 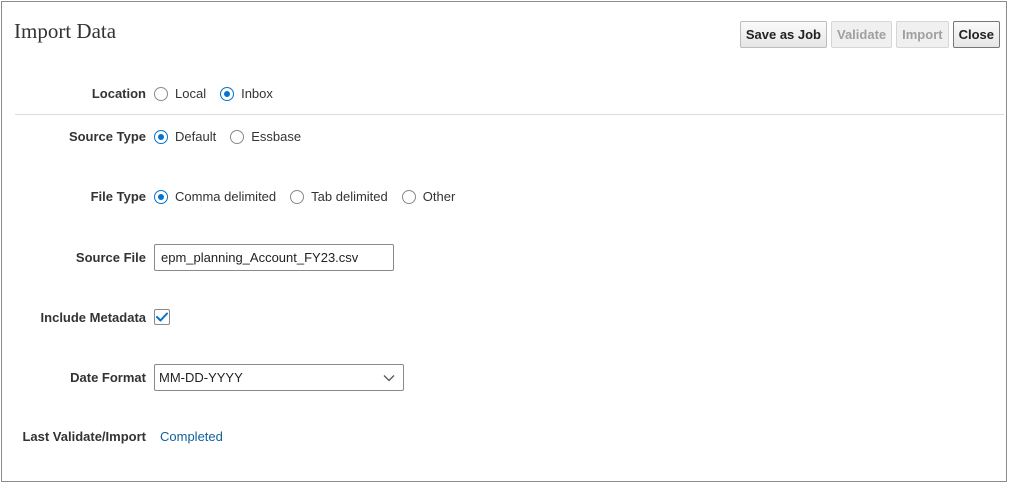 What do you see at coordinates (107, 136) in the screenshot?
I see `source-type-label: Source Type` at bounding box center [107, 136].